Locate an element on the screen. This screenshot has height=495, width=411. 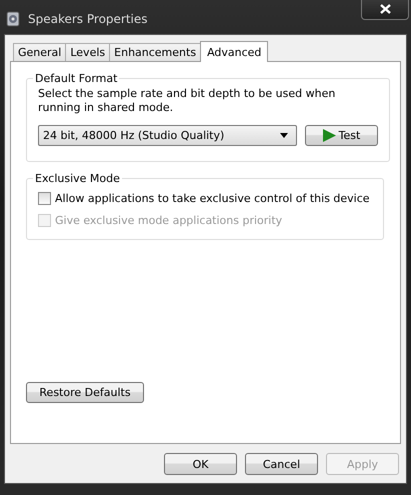
group-title: Default Format is located at coordinates (76, 78).